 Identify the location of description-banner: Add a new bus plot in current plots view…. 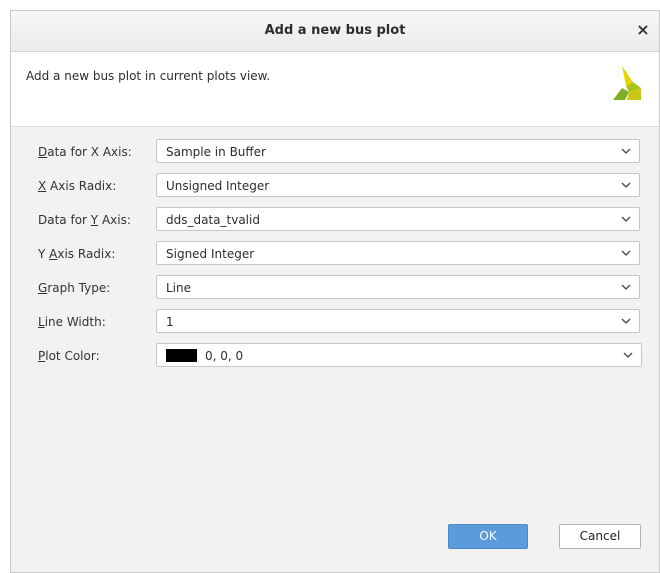
(335, 89).